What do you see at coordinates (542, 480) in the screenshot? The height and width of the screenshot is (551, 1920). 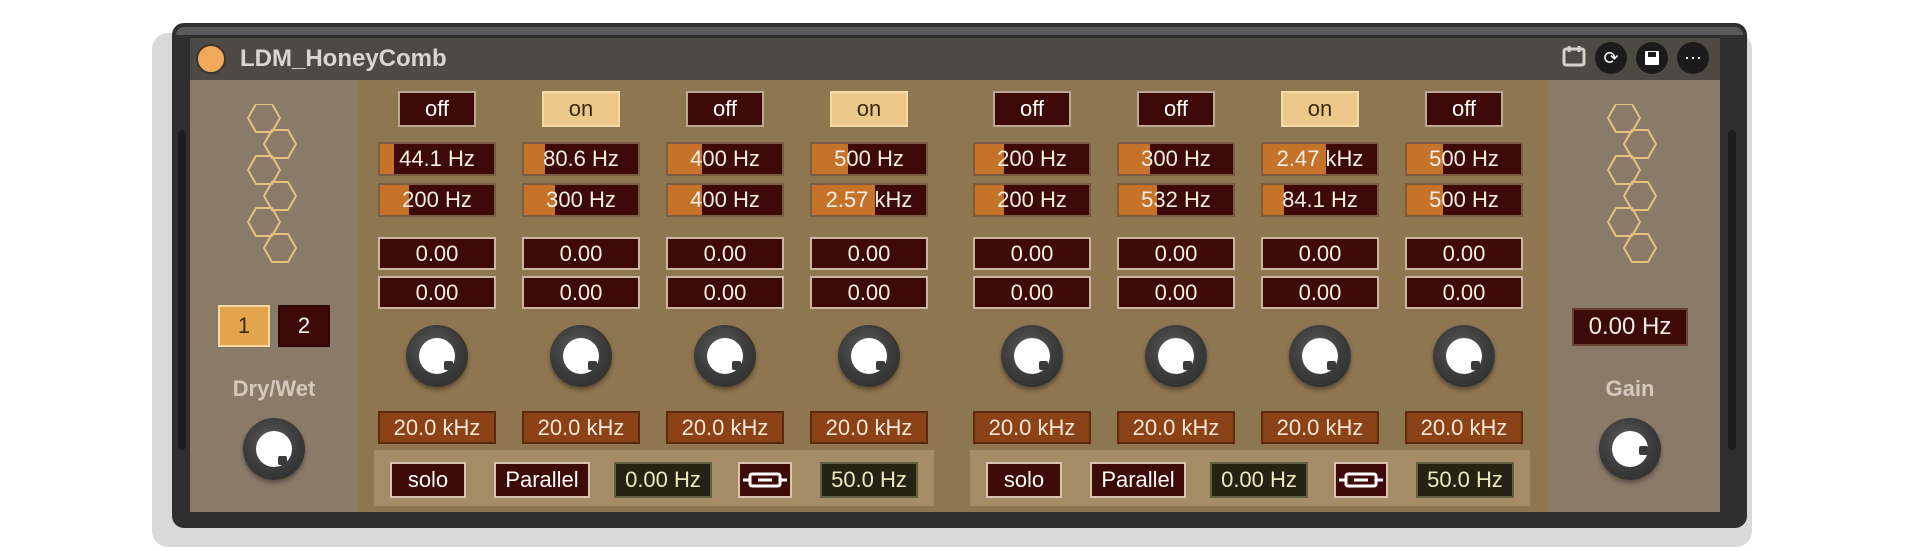 I see `group-a-parallel-button: Parallel` at bounding box center [542, 480].